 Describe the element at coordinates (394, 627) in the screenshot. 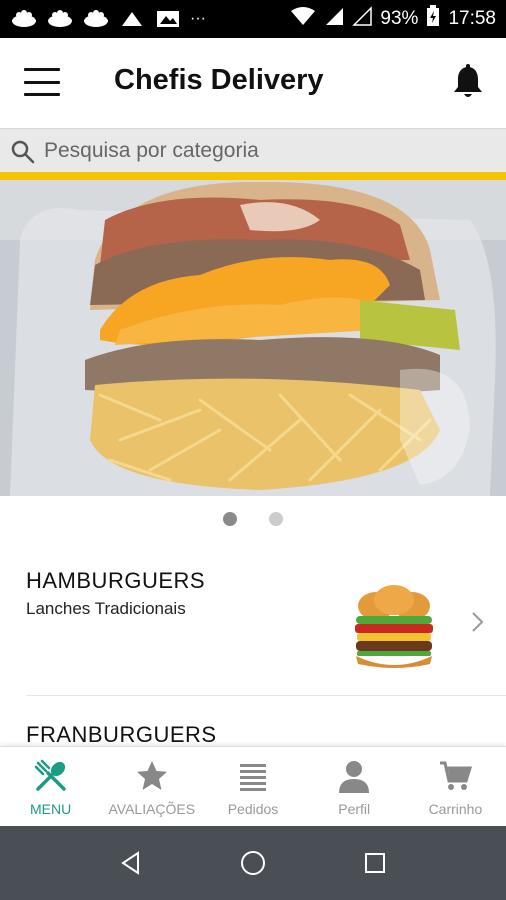

I see `category-thumbnail` at that location.